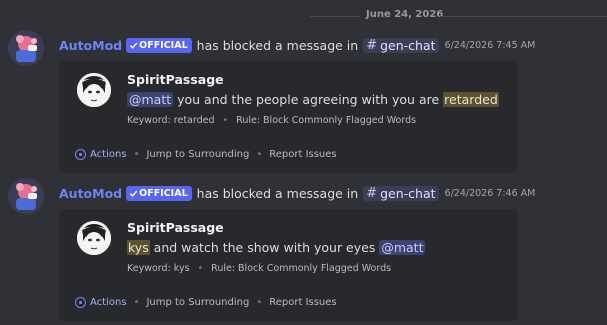 This screenshot has height=325, width=607. Describe the element at coordinates (303, 16) in the screenshot. I see `date-divider: June 24, 2026` at that location.